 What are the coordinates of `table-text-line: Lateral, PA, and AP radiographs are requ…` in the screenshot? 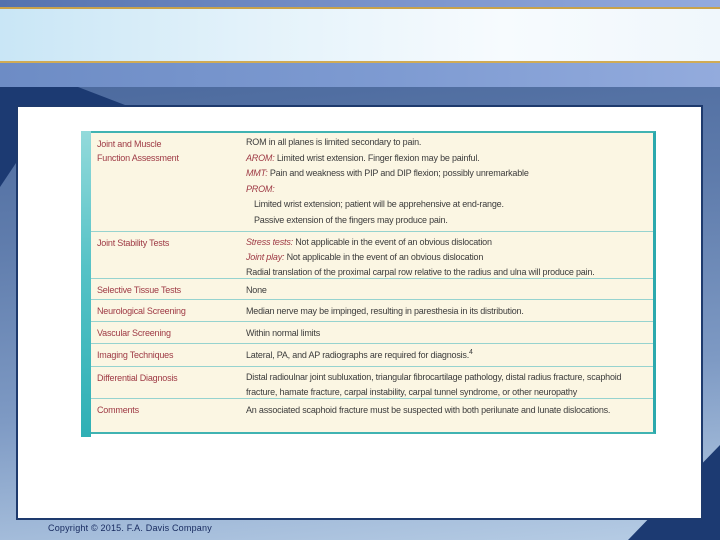 It's located at (446, 355).